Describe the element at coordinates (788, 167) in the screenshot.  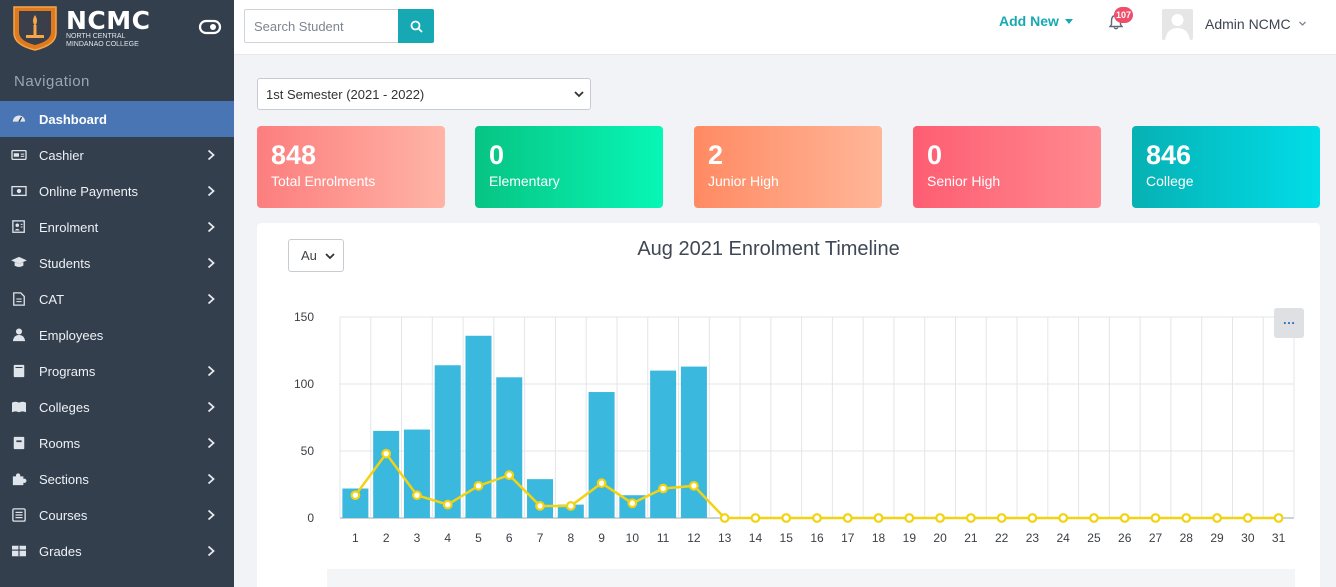
I see `stat-card-junior-high: 2 Junior High` at that location.